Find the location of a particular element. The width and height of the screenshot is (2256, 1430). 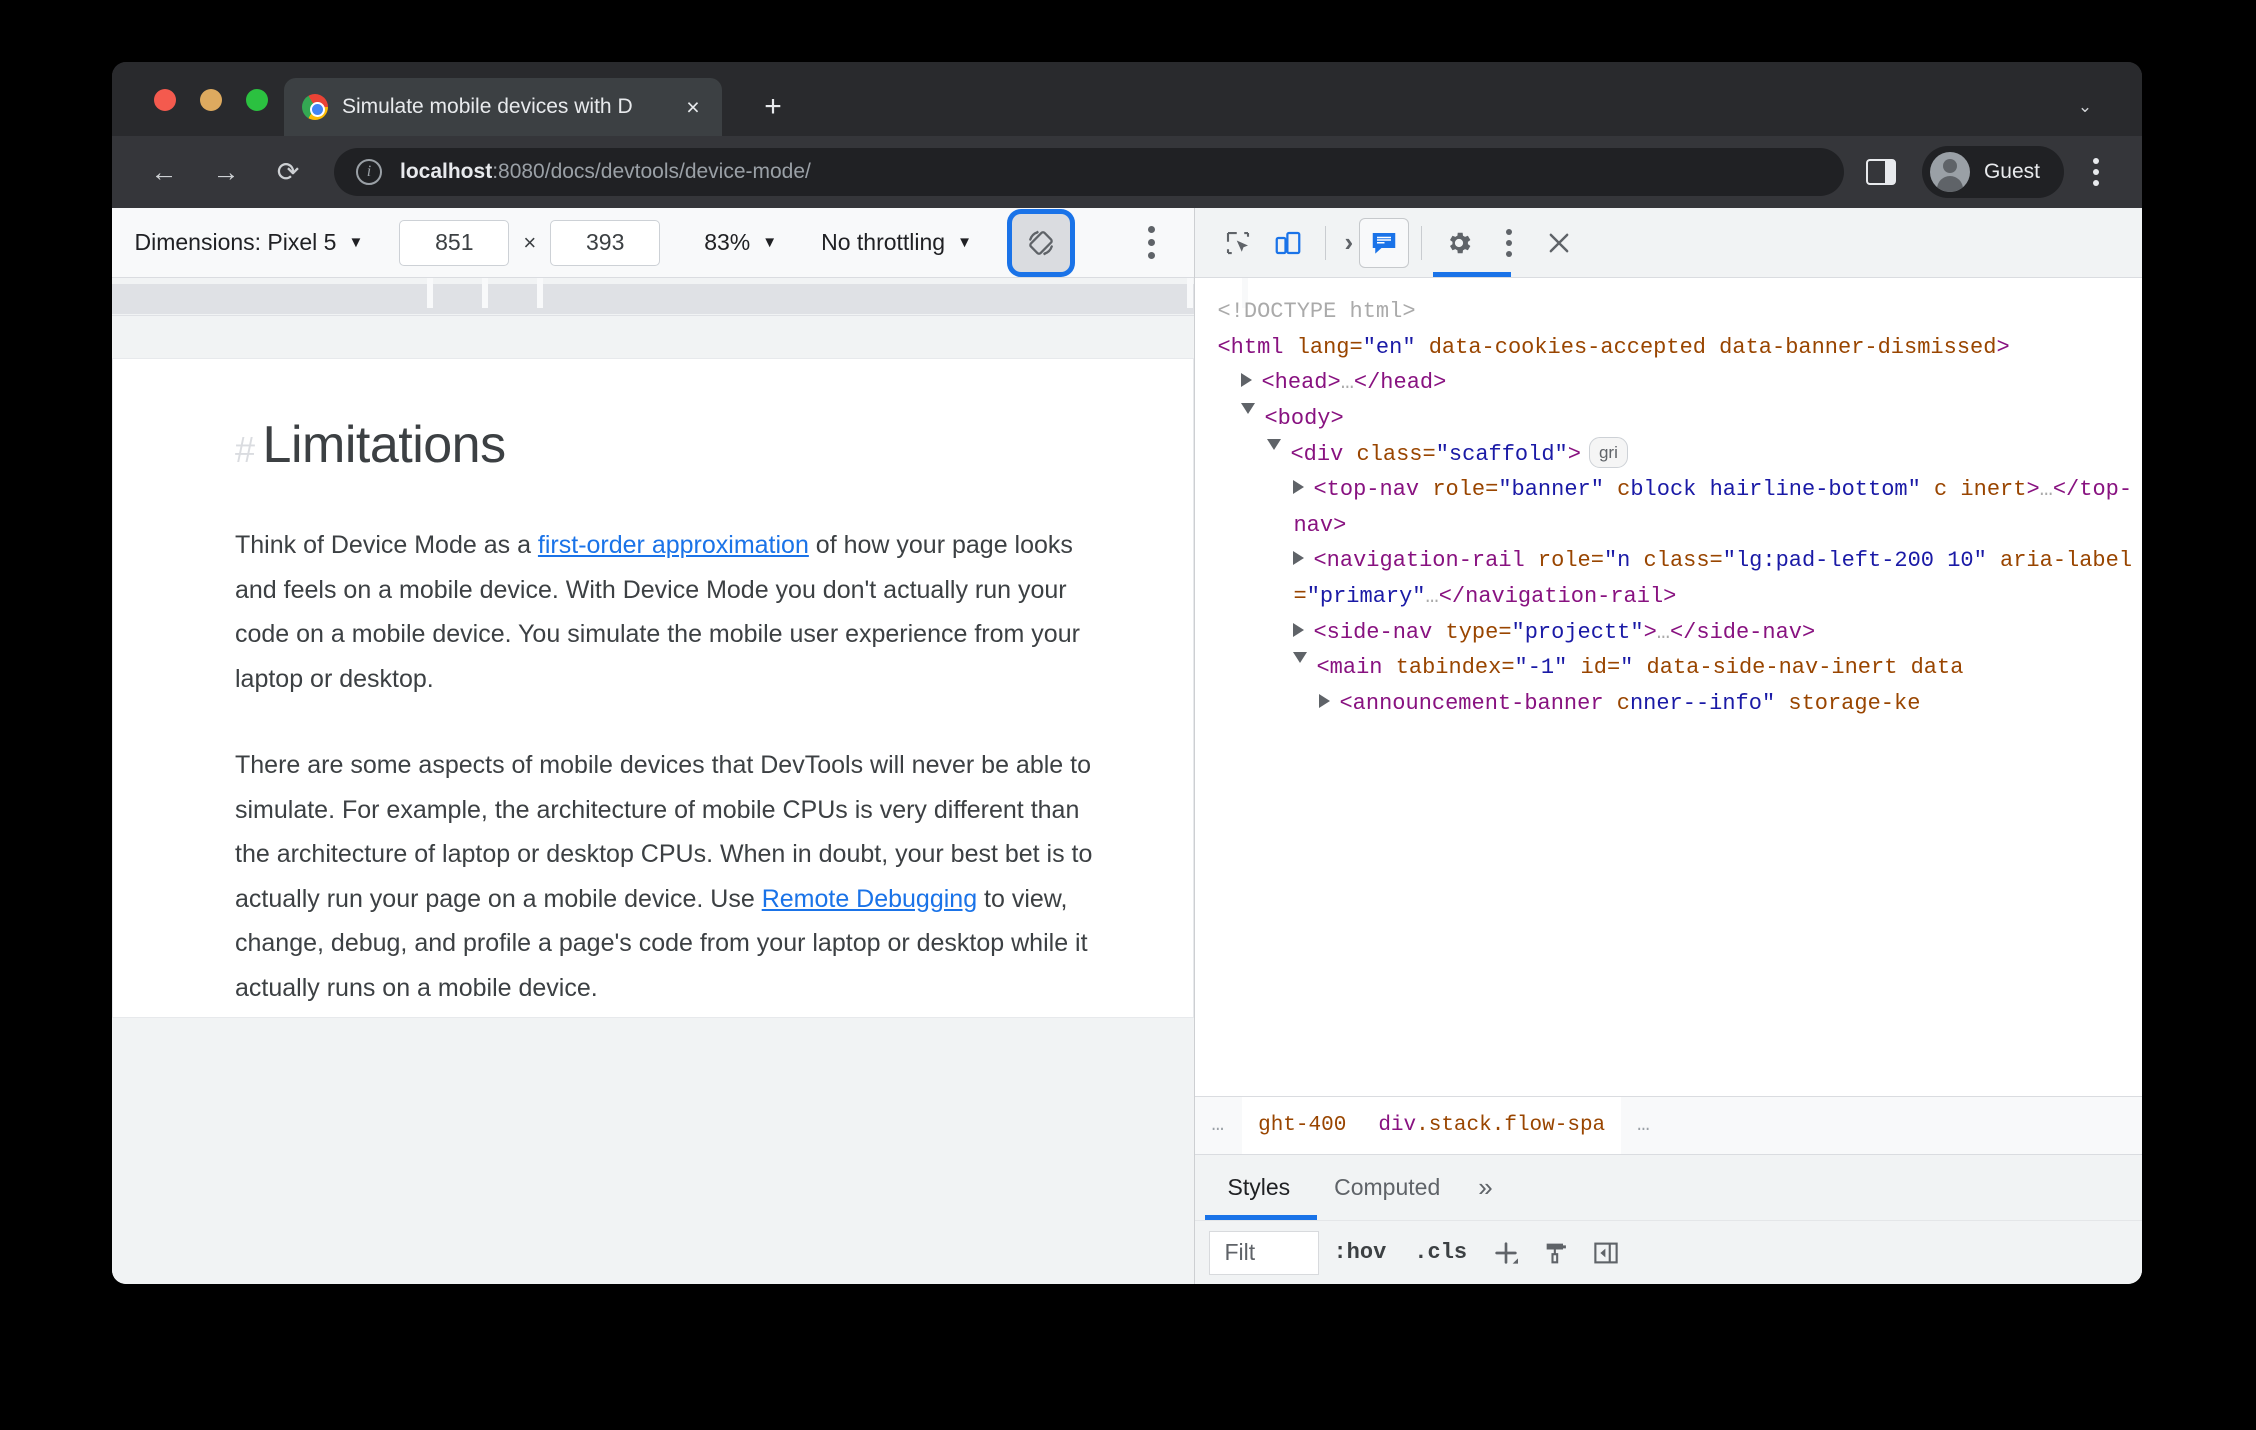

dom-token: "lg:pad-left-200 10" is located at coordinates (1854, 561).